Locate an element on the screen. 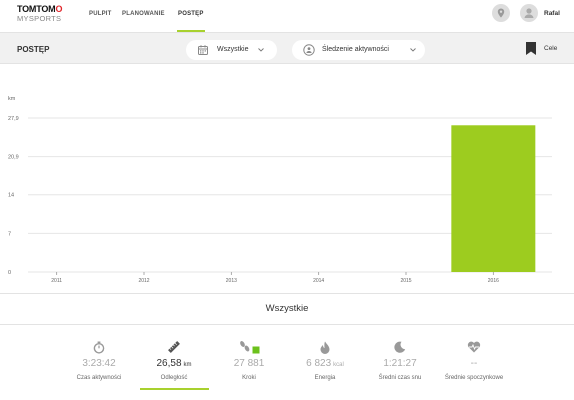  y-axis-unit-label: km is located at coordinates (12, 99).